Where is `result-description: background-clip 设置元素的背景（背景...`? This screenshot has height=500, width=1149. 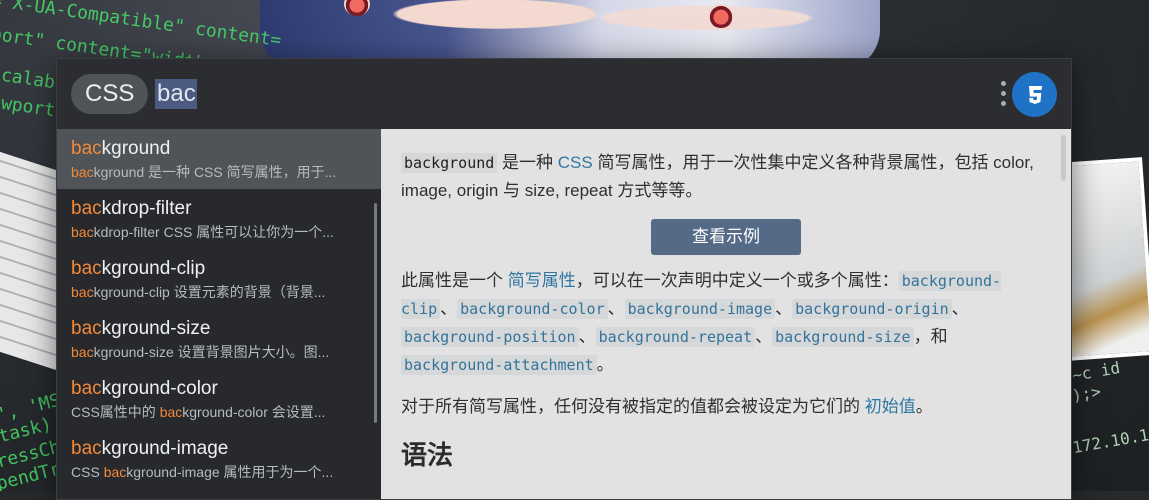
result-description: background-clip 设置元素的背景（背景... is located at coordinates (198, 292).